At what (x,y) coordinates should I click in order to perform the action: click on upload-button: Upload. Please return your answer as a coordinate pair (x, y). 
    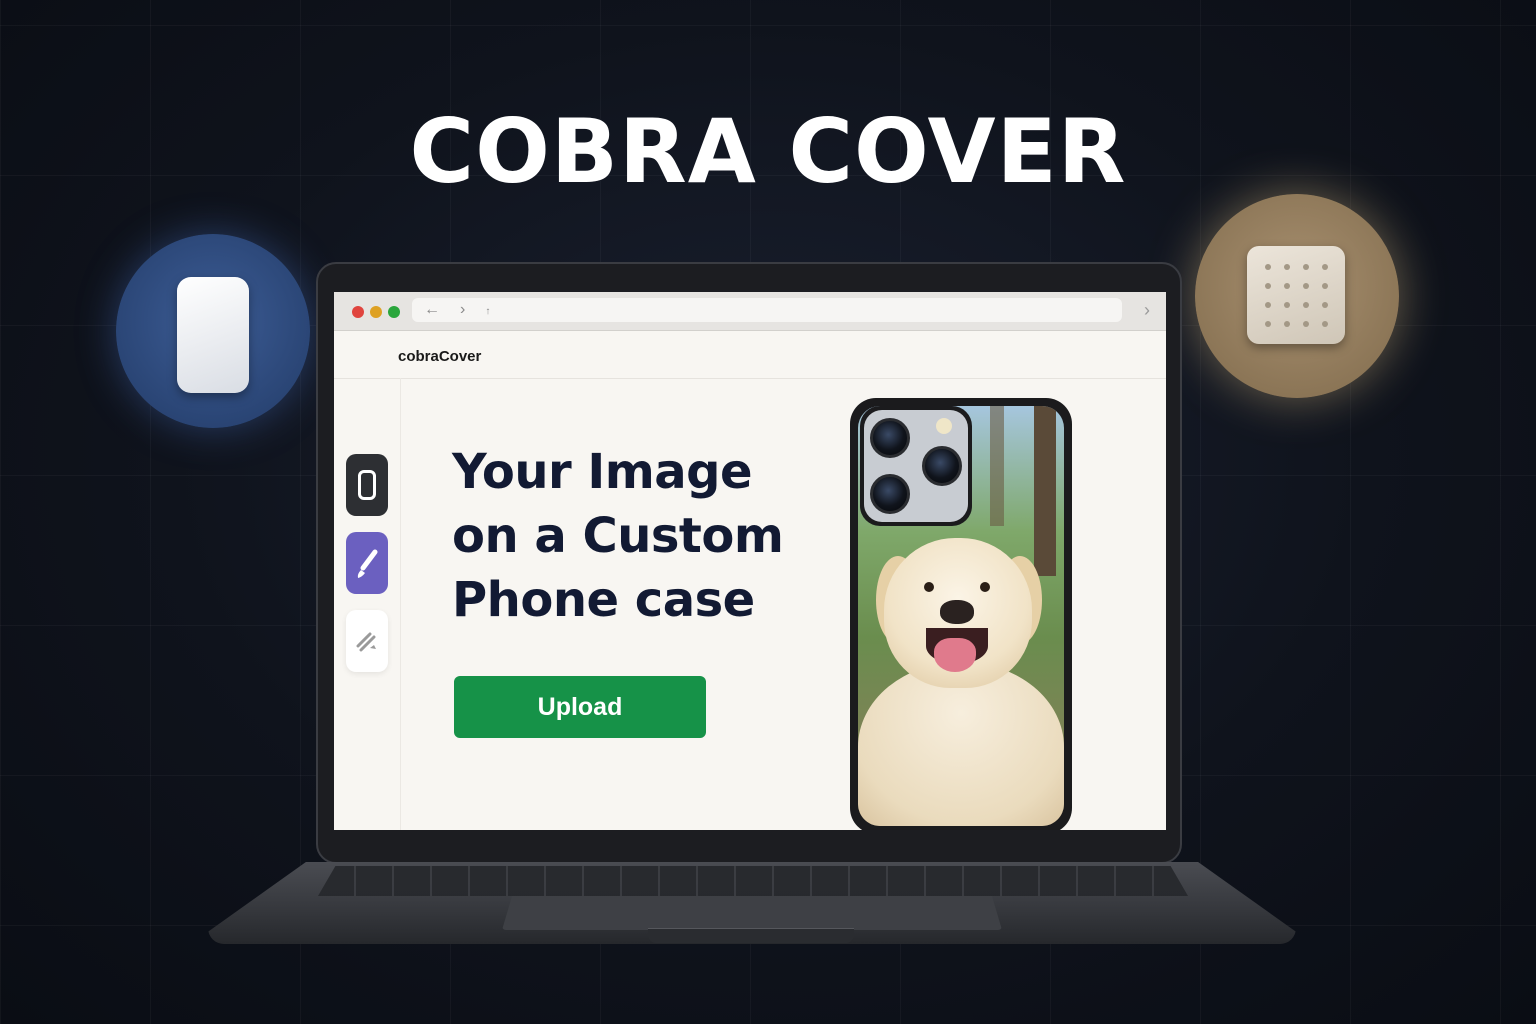
    Looking at the image, I should click on (580, 707).